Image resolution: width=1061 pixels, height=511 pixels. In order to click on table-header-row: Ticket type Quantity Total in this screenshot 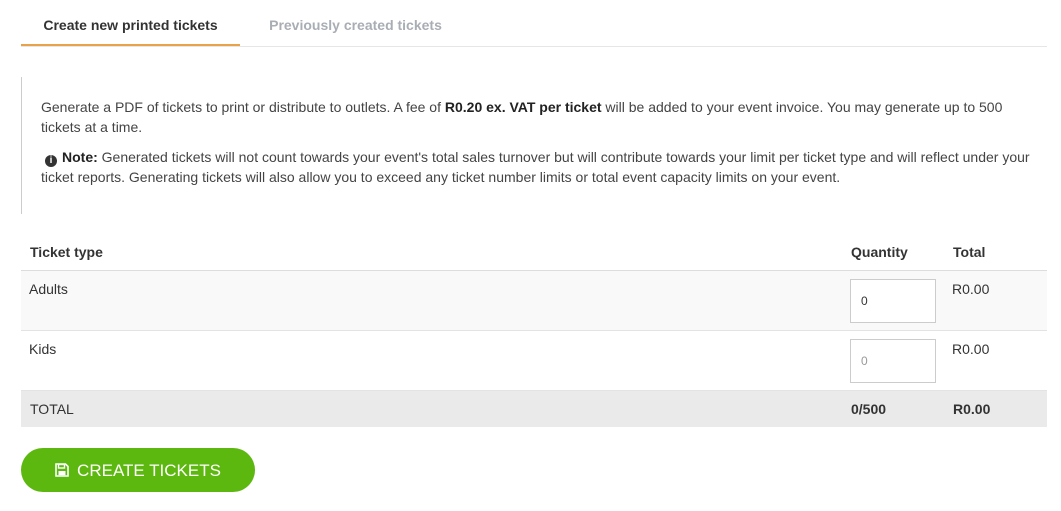, I will do `click(534, 252)`.